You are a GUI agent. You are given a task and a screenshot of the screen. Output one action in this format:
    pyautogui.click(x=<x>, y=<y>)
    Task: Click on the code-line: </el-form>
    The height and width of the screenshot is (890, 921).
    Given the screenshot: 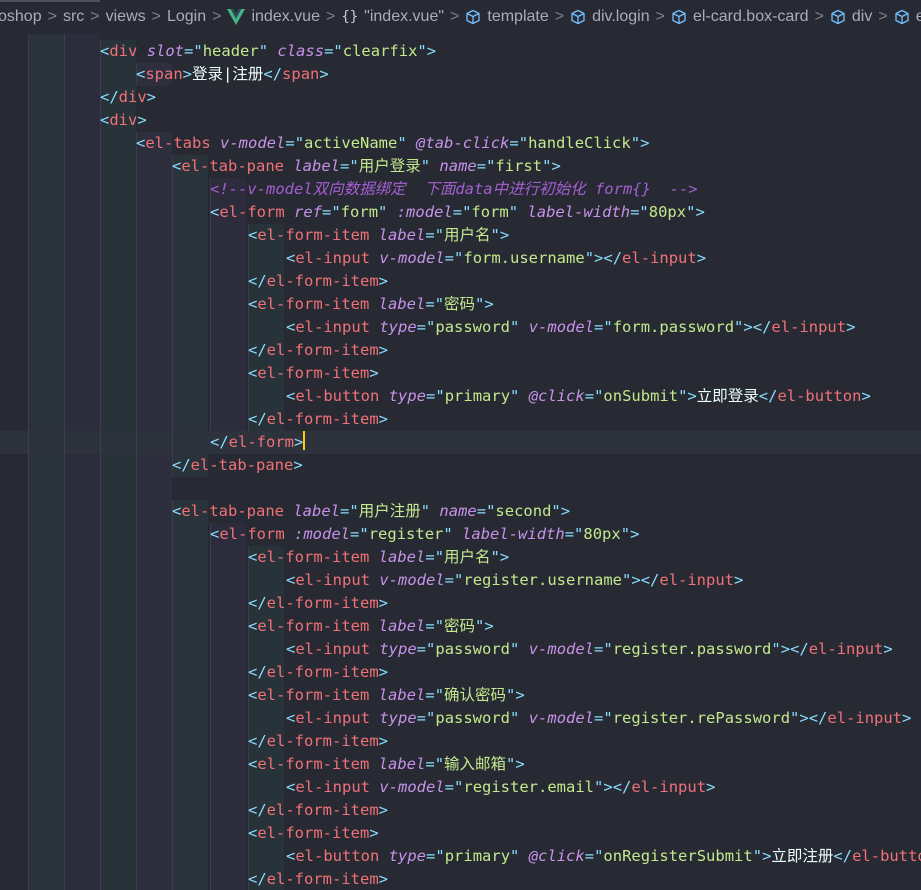 What is the action you would take?
    pyautogui.click(x=460, y=442)
    